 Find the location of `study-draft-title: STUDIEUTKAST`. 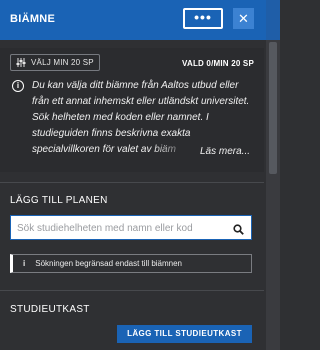

study-draft-title: STUDIEUTKAST is located at coordinates (50, 309).